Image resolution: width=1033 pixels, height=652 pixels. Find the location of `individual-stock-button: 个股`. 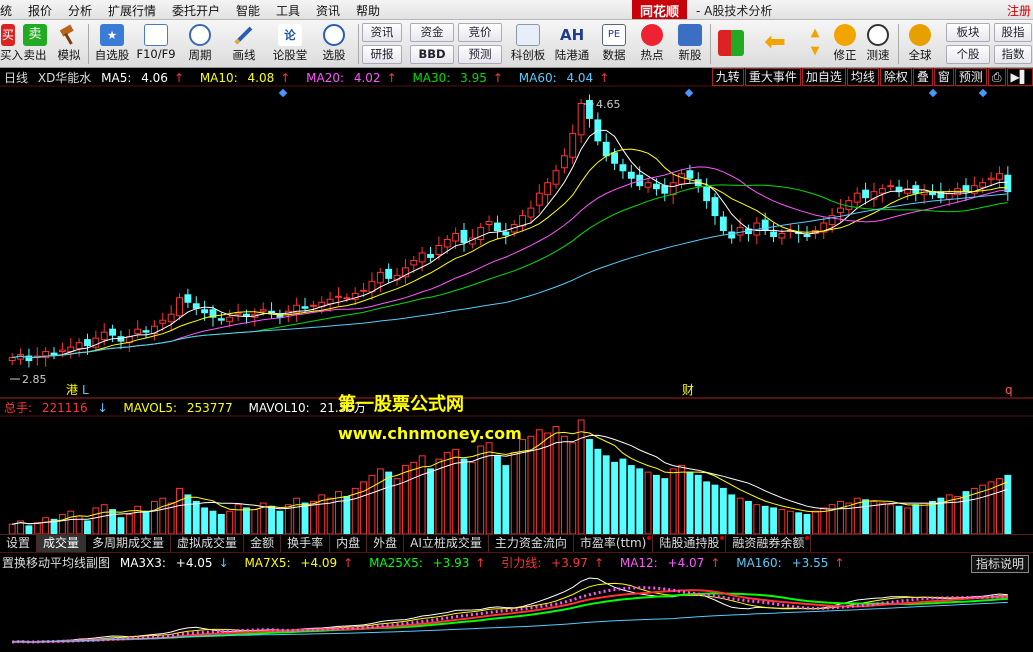

individual-stock-button: 个股 is located at coordinates (968, 54).